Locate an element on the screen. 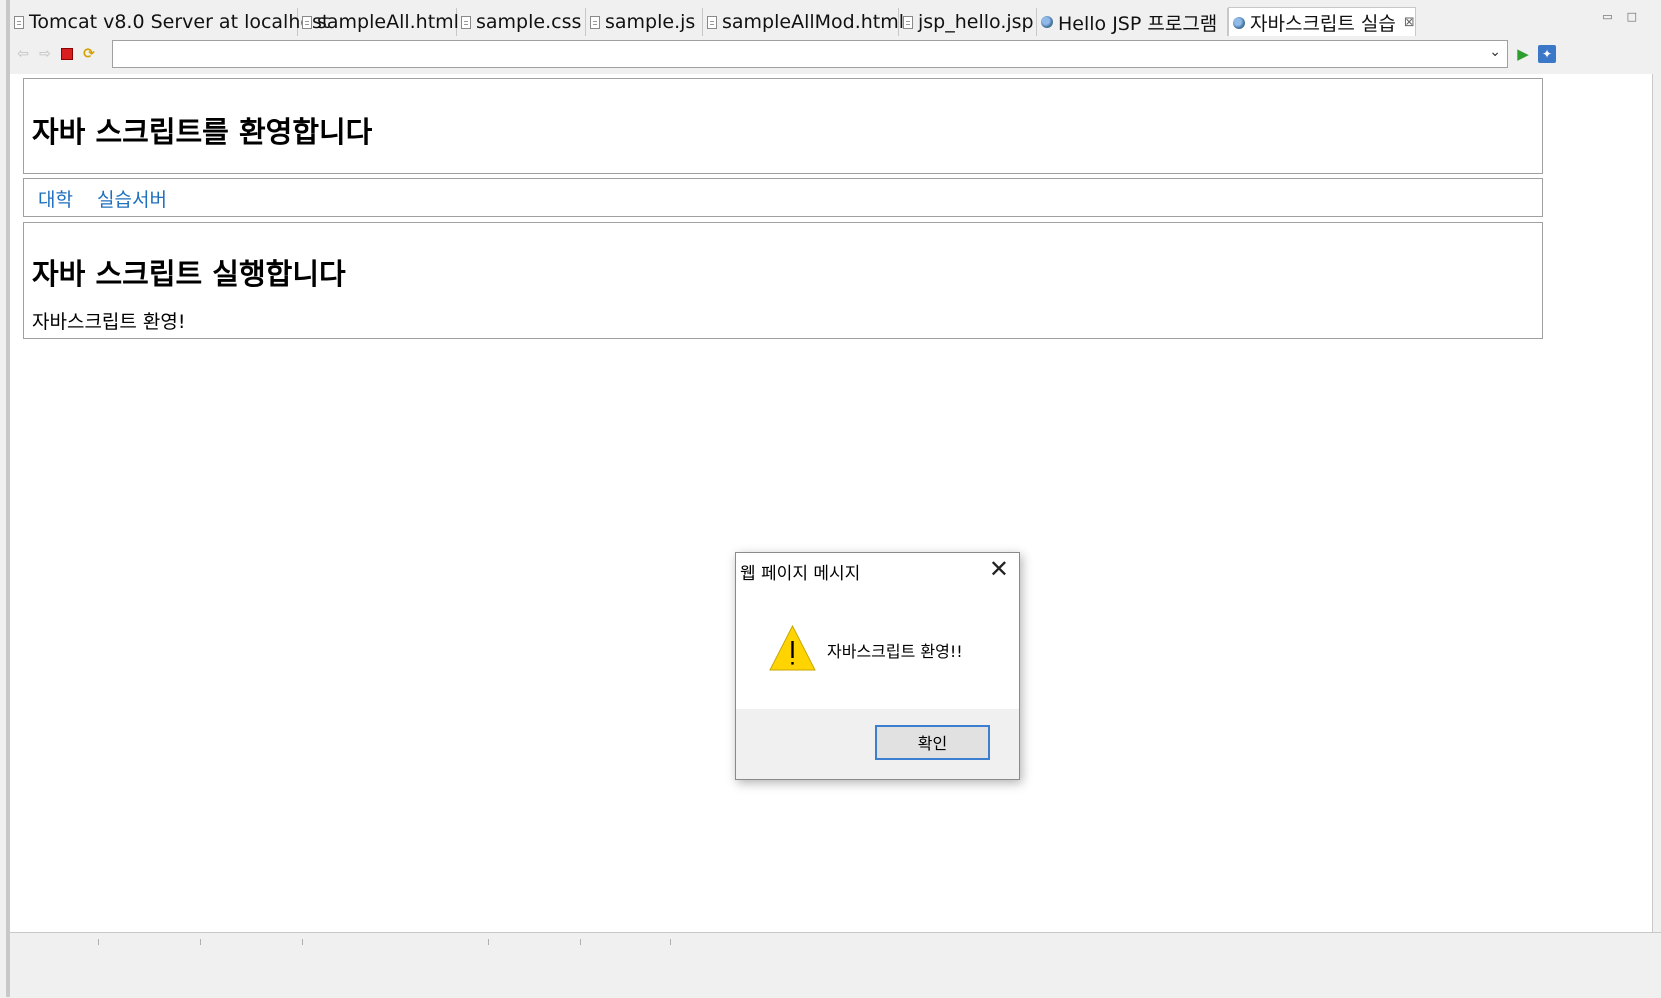  url-combobox: ⌄ is located at coordinates (810, 54).